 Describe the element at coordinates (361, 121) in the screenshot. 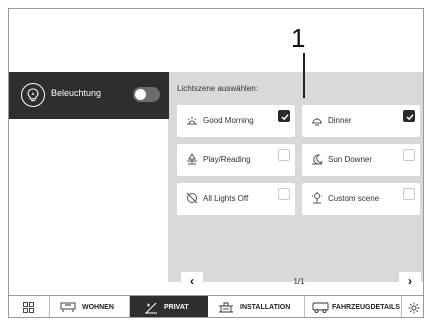

I see `scene-card-dinner: Dinner` at that location.